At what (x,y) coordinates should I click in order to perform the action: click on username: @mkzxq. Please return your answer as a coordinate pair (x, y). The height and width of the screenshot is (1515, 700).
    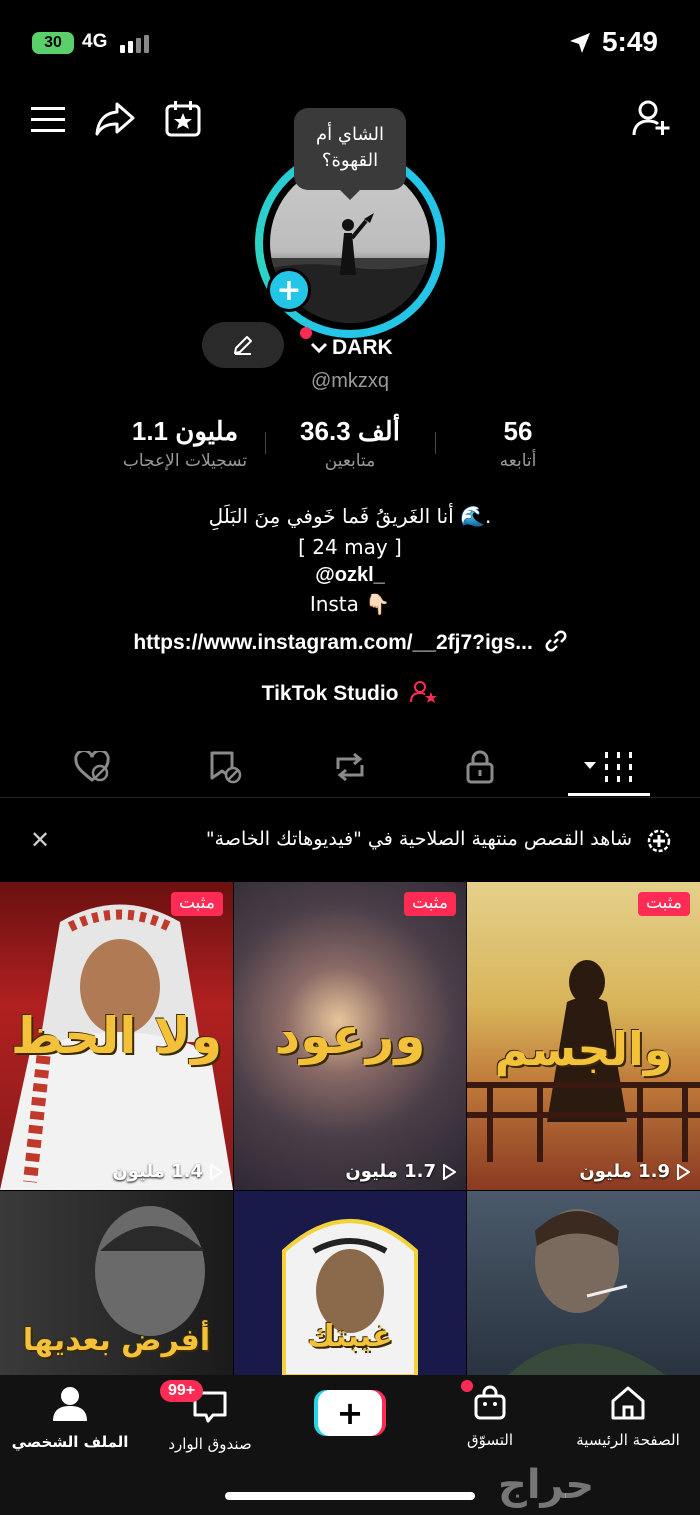
    Looking at the image, I should click on (350, 381).